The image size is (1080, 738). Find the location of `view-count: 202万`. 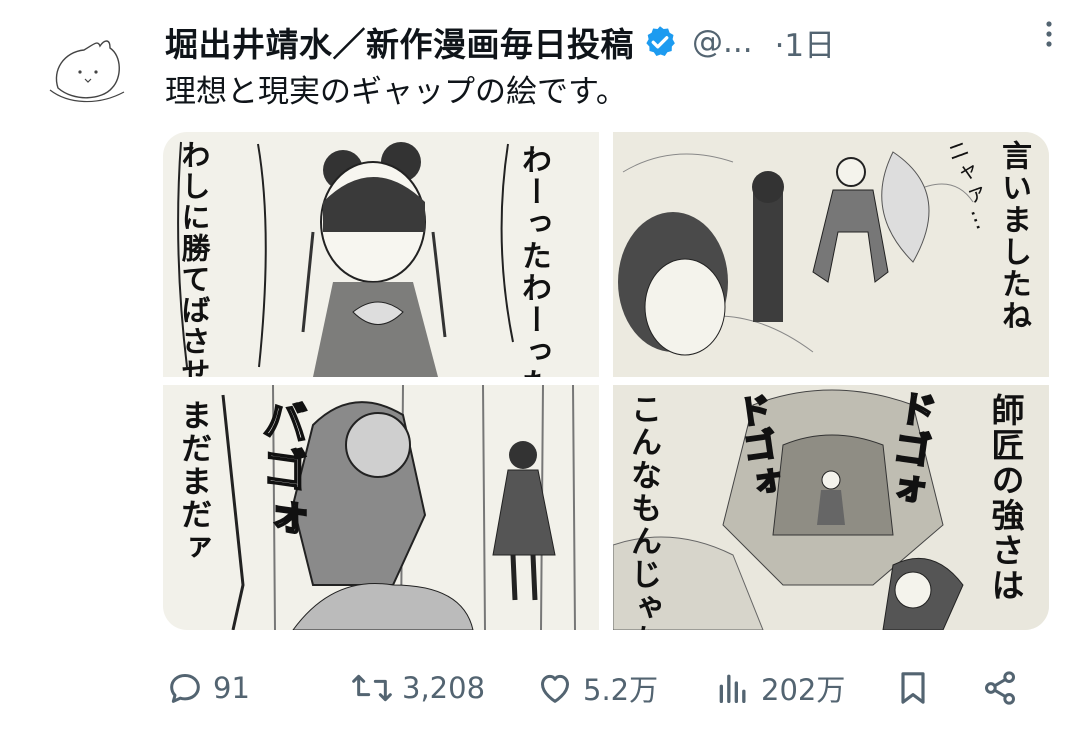

view-count: 202万 is located at coordinates (803, 690).